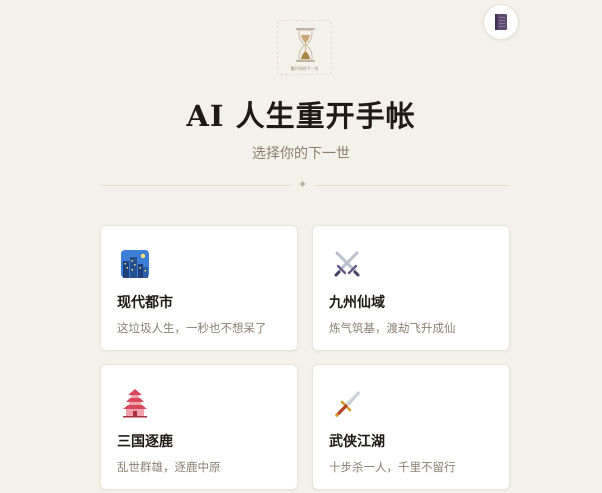 The height and width of the screenshot is (493, 602). What do you see at coordinates (199, 427) in the screenshot?
I see `world-card-three-kingdoms: 三国逐鹿 乱世群雄，逐鹿中原` at bounding box center [199, 427].